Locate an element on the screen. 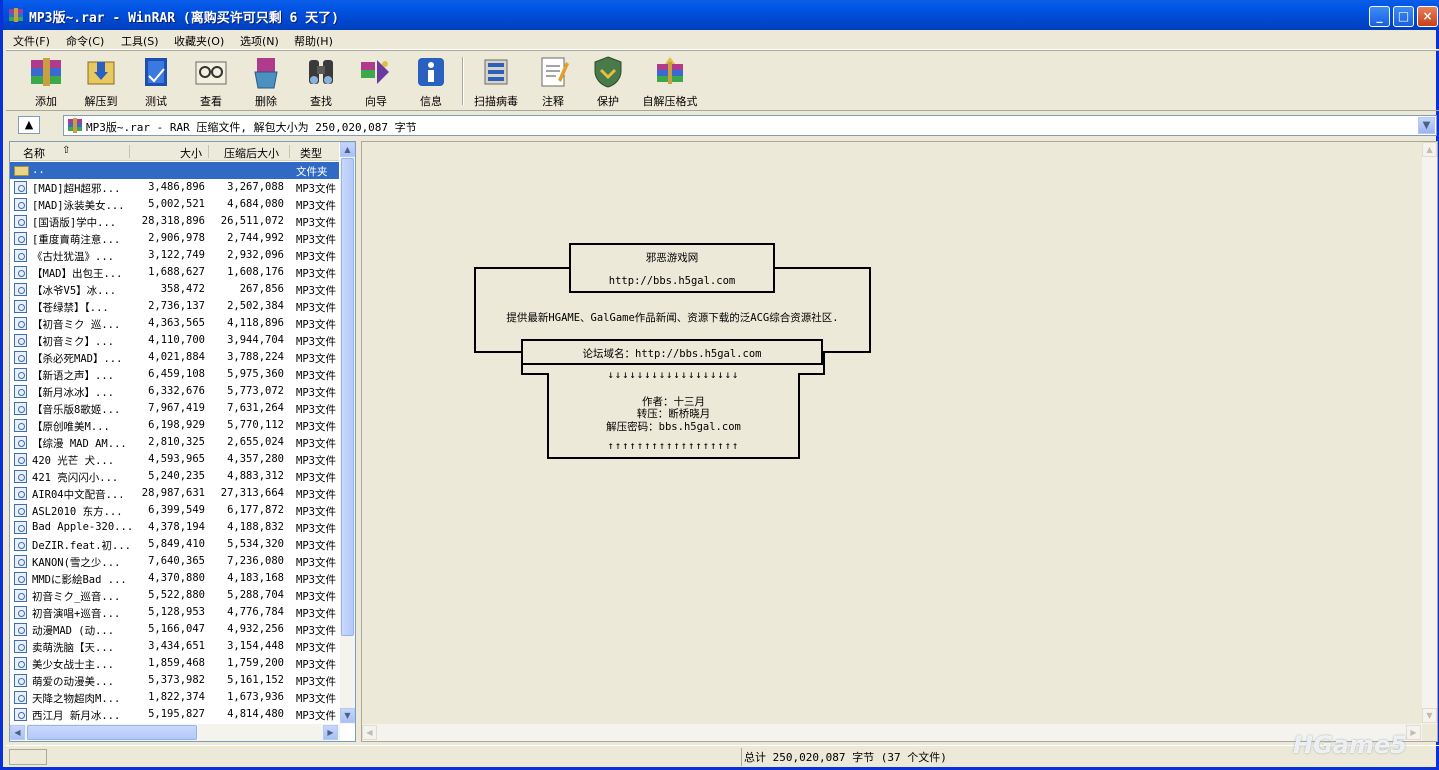 The image size is (1439, 770). title-bar: MP3版~.rar - WinRAR (离购买许可只剩 6 天了) _ □ × is located at coordinates (721, 15).